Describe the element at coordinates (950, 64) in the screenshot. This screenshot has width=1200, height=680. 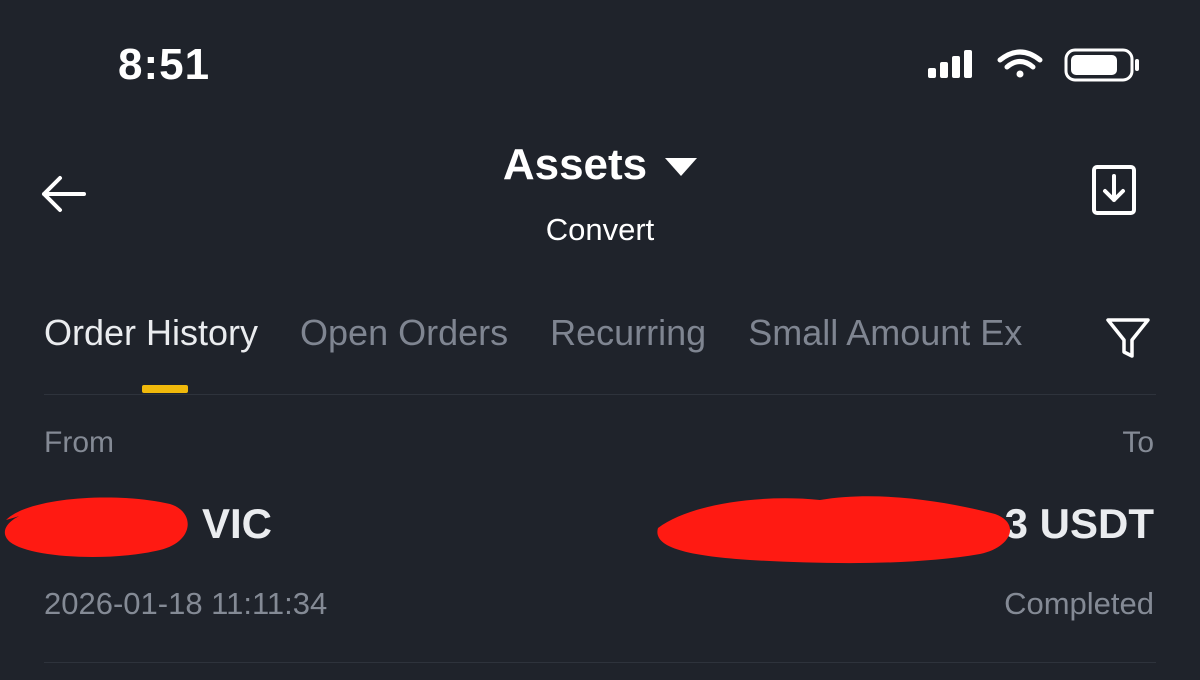
I see `cellular-signal-icon` at that location.